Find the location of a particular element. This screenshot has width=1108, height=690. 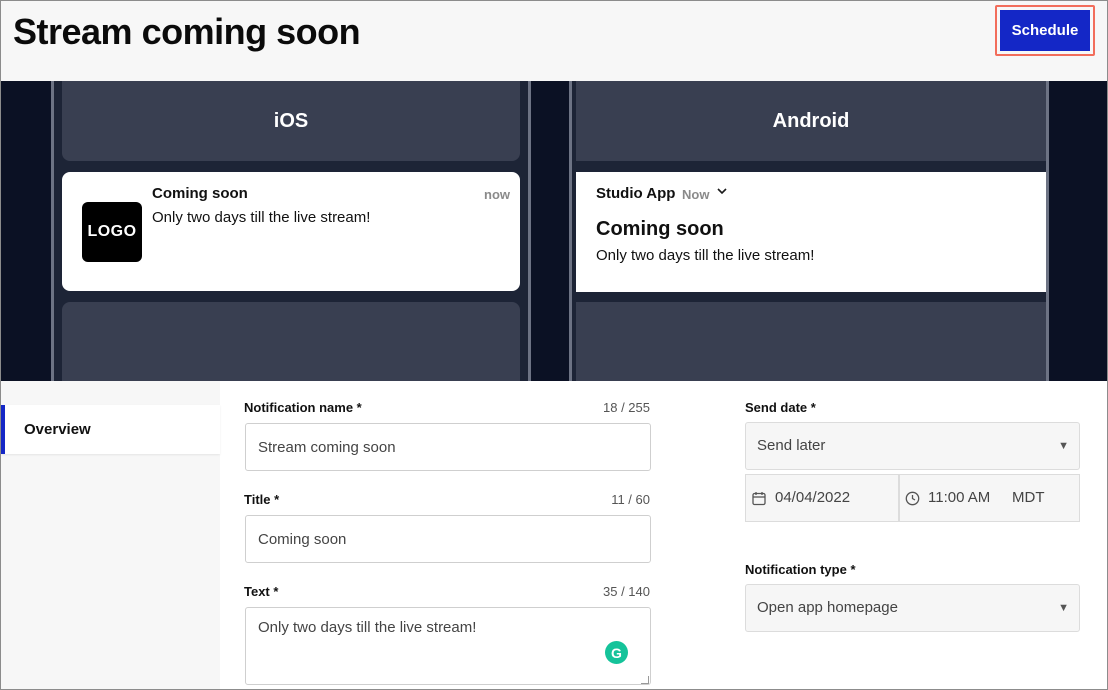

text-textarea: Only two days till the live stream! is located at coordinates (448, 646).